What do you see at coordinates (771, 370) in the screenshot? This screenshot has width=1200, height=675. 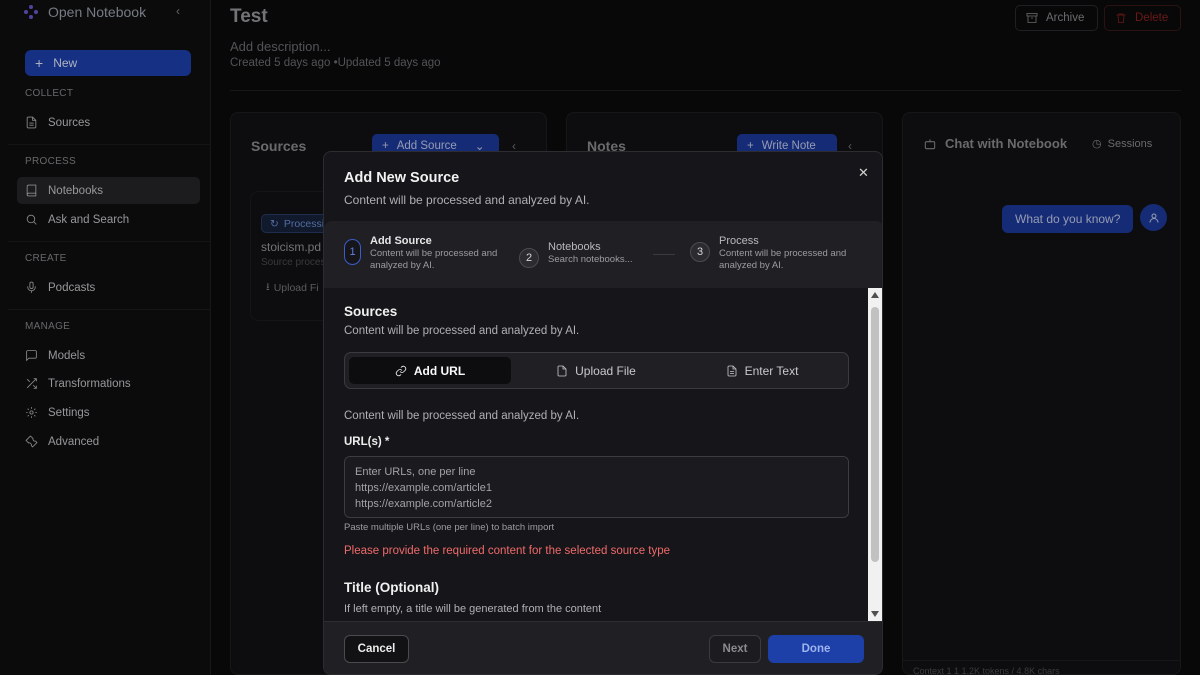 I see `tab-label: Enter Text` at bounding box center [771, 370].